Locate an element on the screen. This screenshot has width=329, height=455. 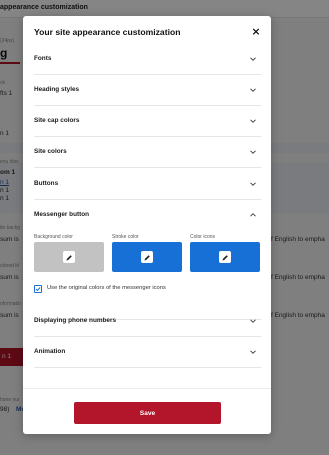
section-buttons: Buttons is located at coordinates (147, 184).